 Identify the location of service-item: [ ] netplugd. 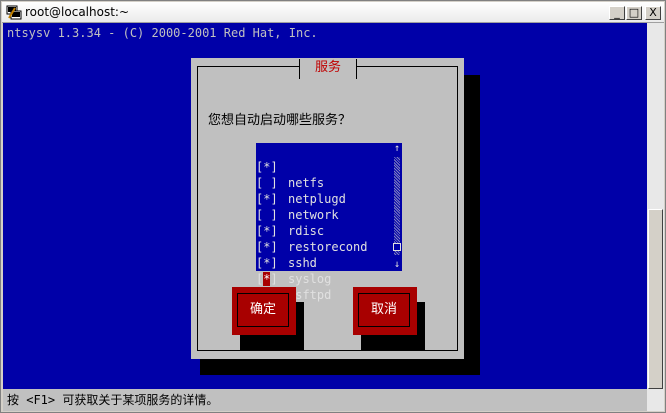
(324, 182).